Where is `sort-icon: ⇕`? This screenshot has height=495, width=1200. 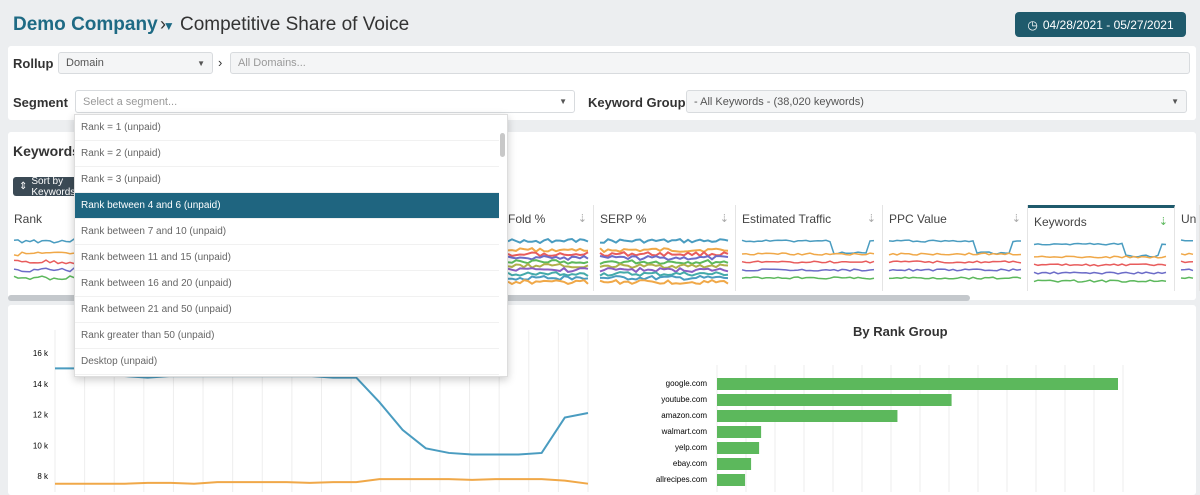
sort-icon: ⇕ is located at coordinates (23, 186).